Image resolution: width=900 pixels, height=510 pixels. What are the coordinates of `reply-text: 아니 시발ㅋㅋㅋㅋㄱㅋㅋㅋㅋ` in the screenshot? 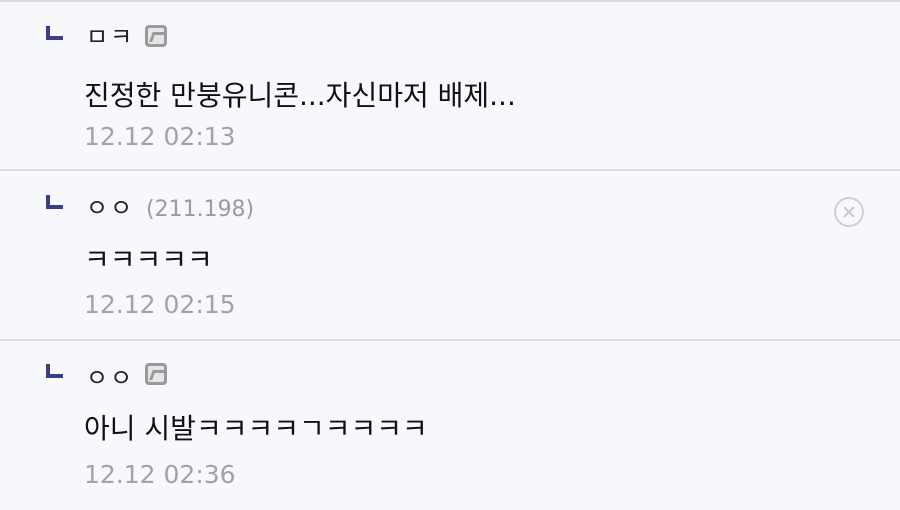 It's located at (256, 428).